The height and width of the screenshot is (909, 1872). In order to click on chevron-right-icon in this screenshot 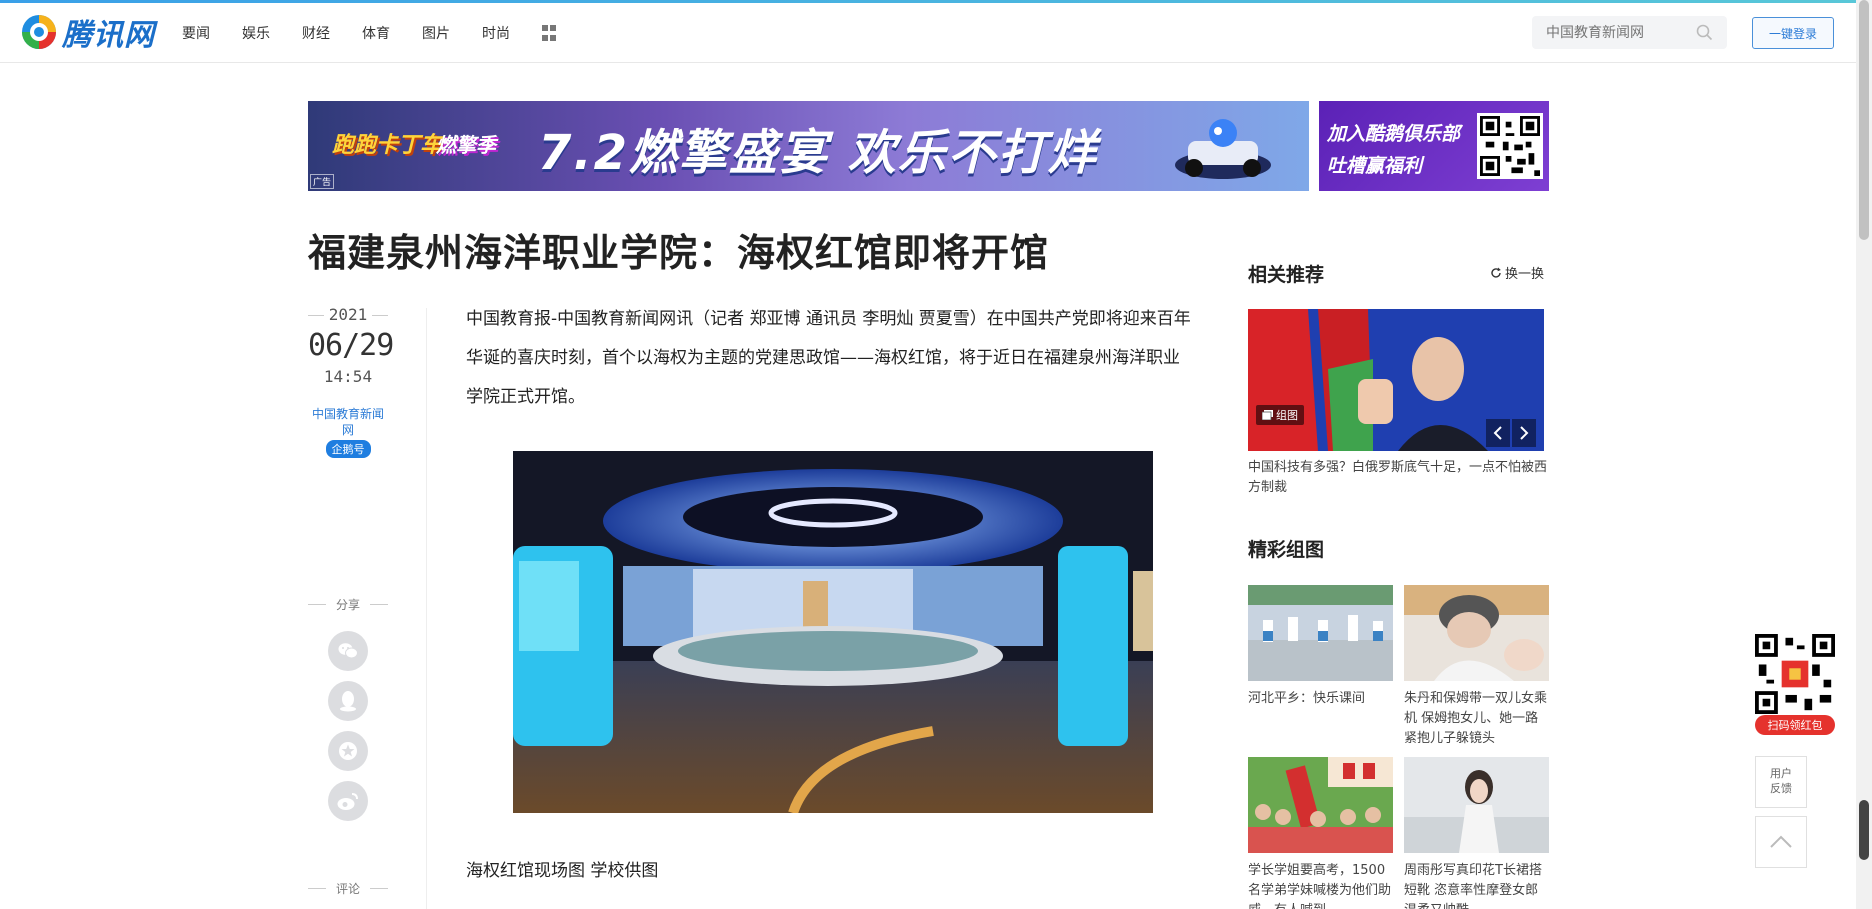, I will do `click(1524, 433)`.